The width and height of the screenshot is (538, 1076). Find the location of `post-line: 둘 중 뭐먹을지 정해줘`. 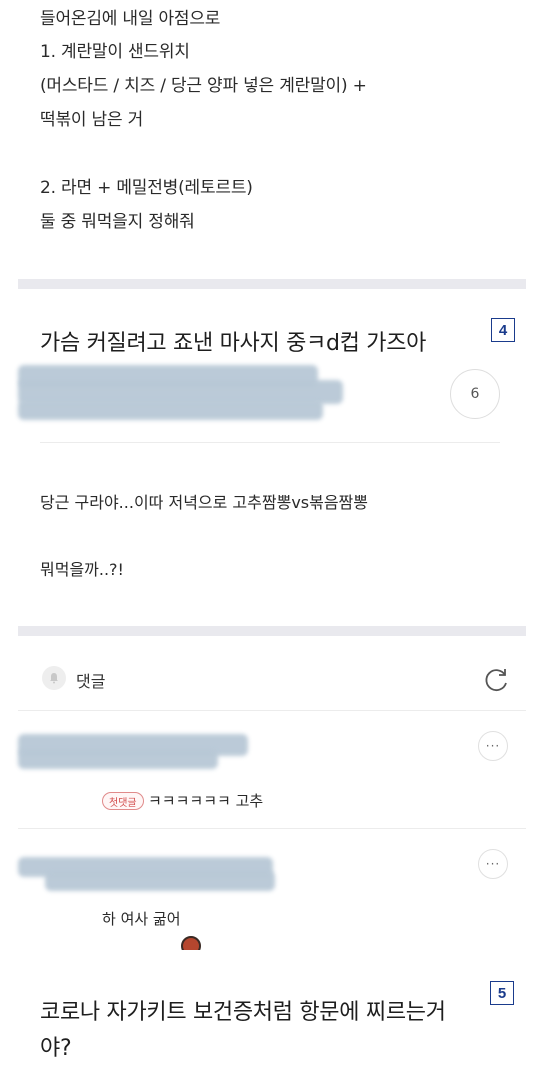

post-line: 둘 중 뭐먹을지 정해줘 is located at coordinates (117, 222).